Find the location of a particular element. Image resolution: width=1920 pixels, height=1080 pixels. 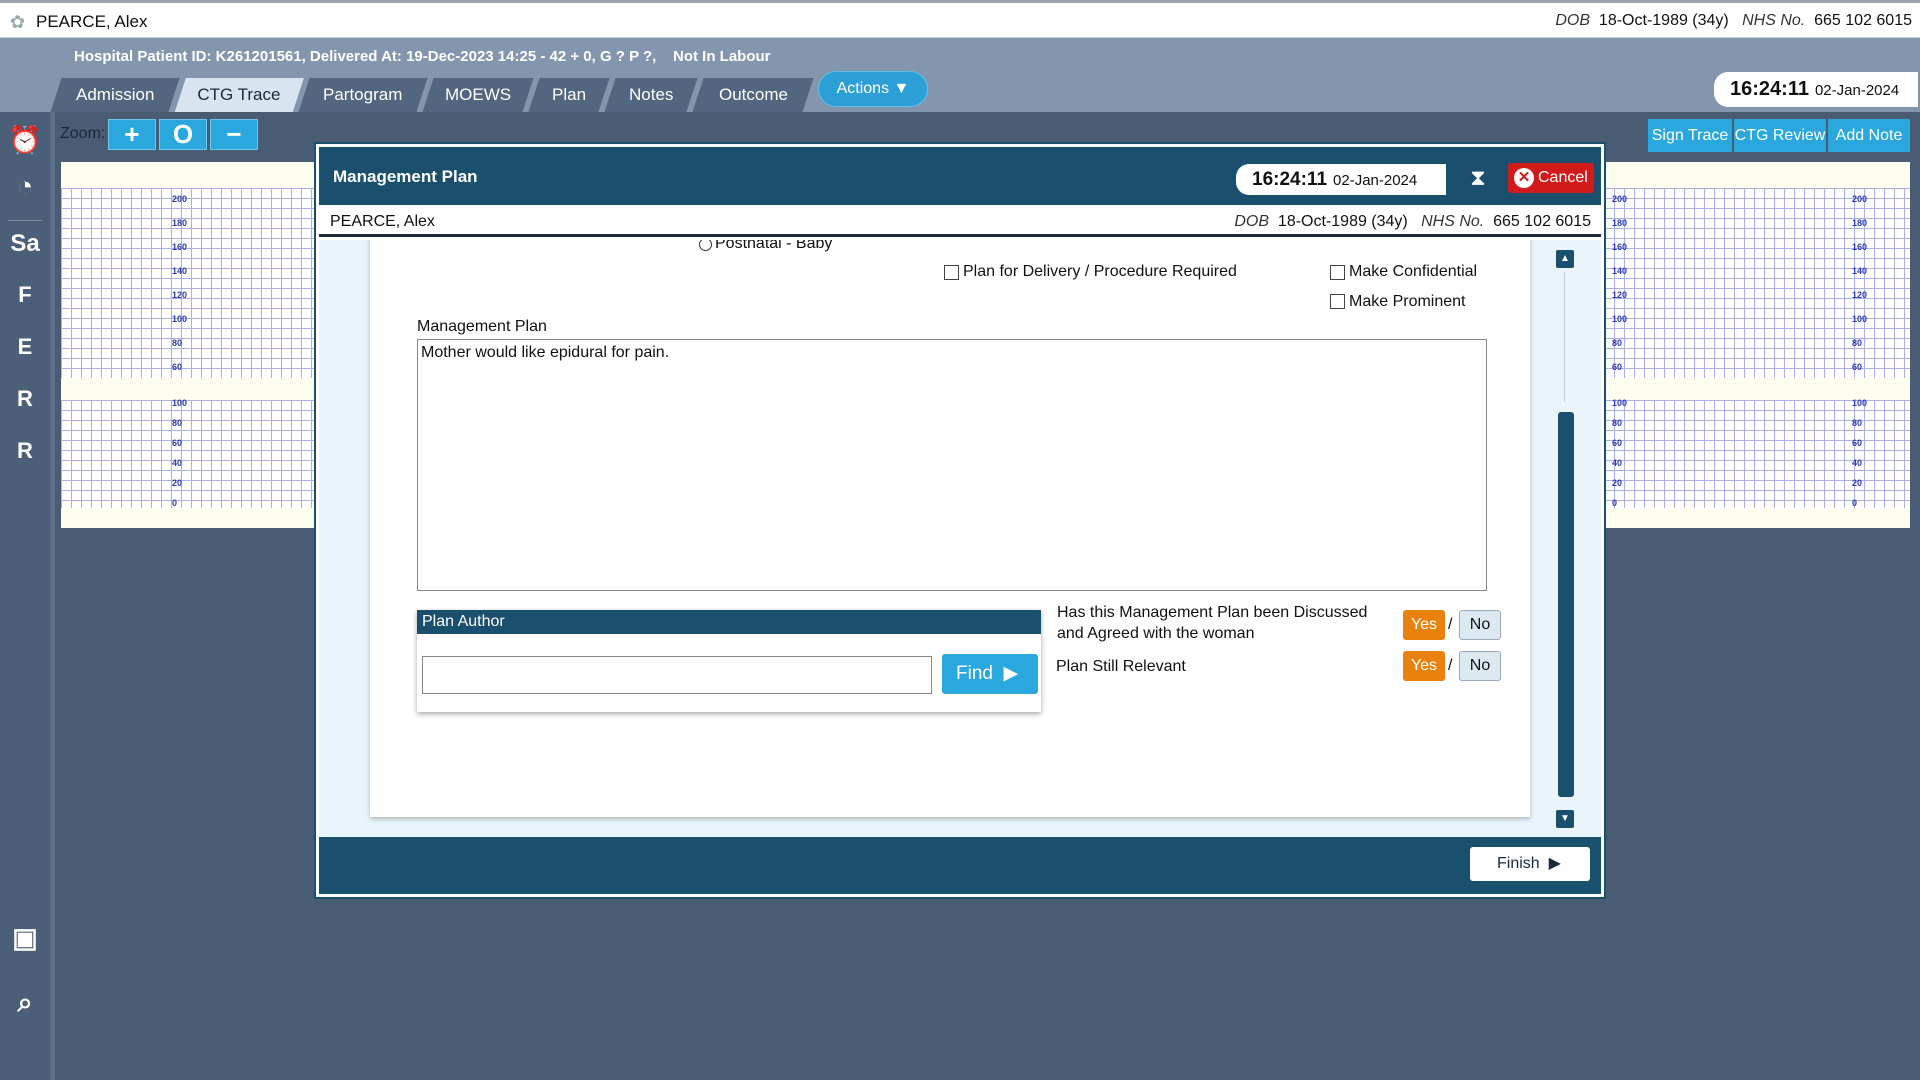

ctg-review-button: CTG Review is located at coordinates (1780, 135).